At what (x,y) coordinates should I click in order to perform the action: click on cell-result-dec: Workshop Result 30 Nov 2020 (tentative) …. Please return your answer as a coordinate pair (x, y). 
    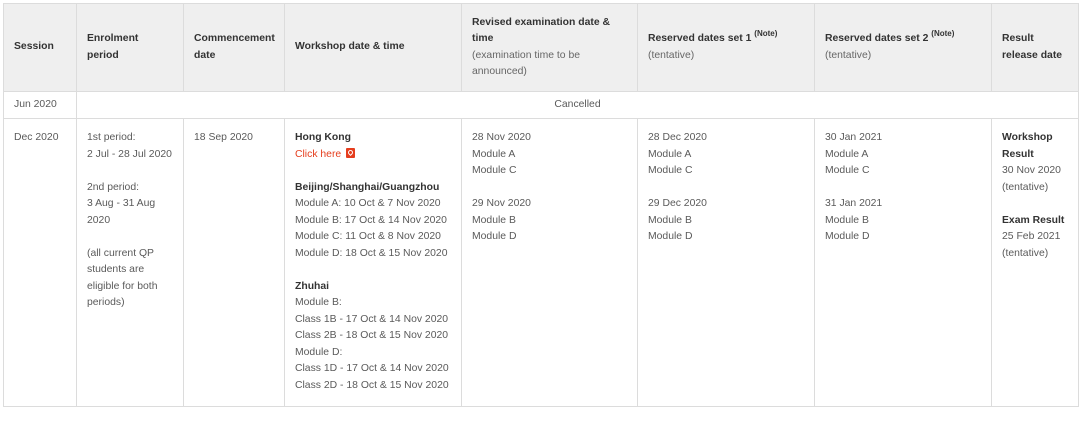
    Looking at the image, I should click on (1035, 262).